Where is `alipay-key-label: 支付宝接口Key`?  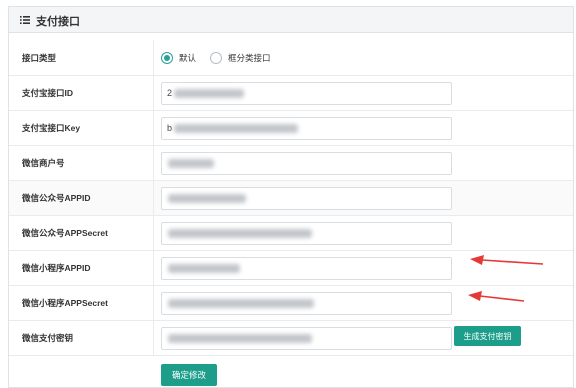 alipay-key-label: 支付宝接口Key is located at coordinates (81, 128).